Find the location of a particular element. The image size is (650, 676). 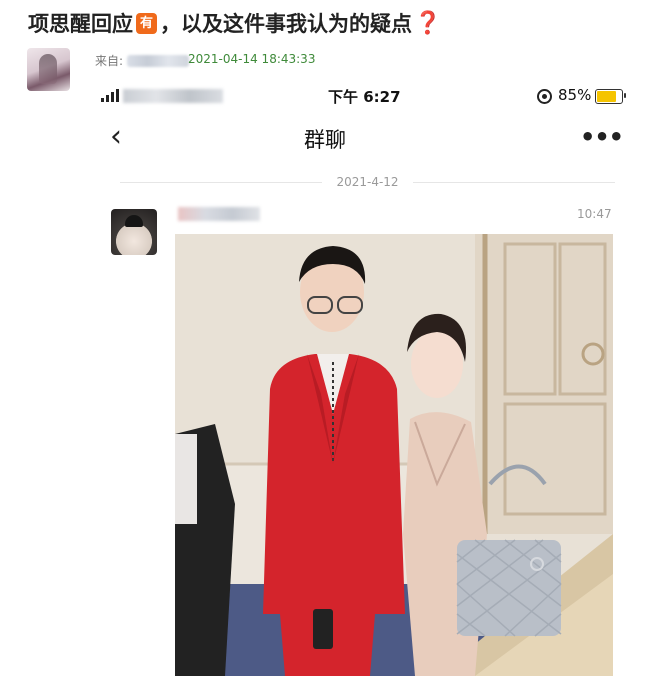

post-title: 项思醒回应 有 ，以及这件事我认为的疑点 ❓ is located at coordinates (234, 23).